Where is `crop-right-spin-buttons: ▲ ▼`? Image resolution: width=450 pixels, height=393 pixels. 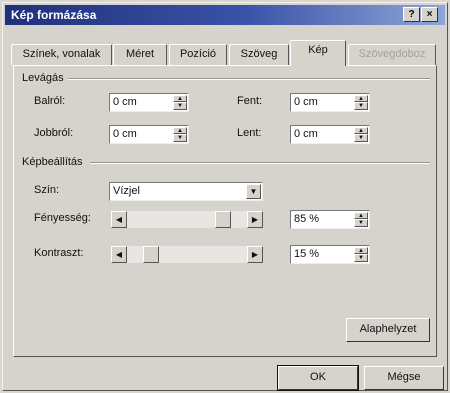 crop-right-spin-buttons: ▲ ▼ is located at coordinates (180, 134).